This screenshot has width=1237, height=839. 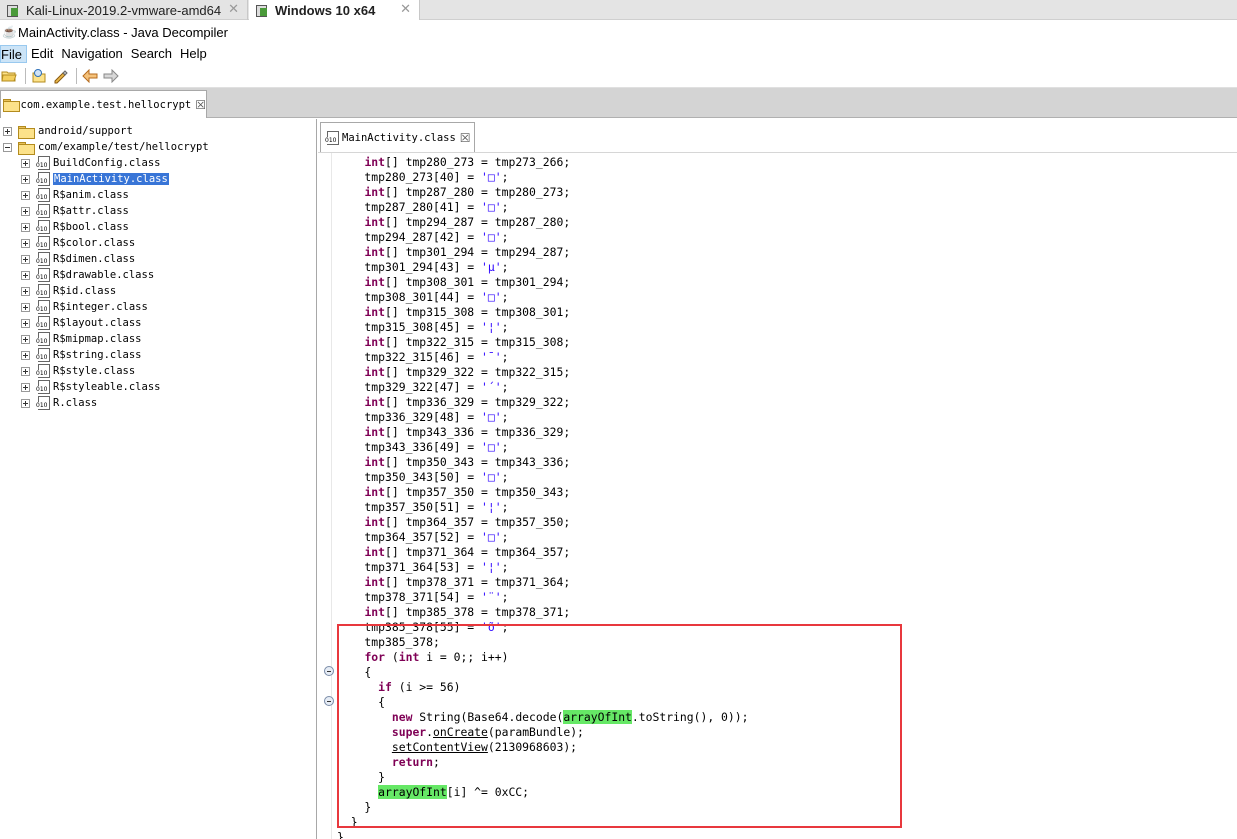 I want to click on tree-item-class: R$bool.class, so click(x=75, y=227).